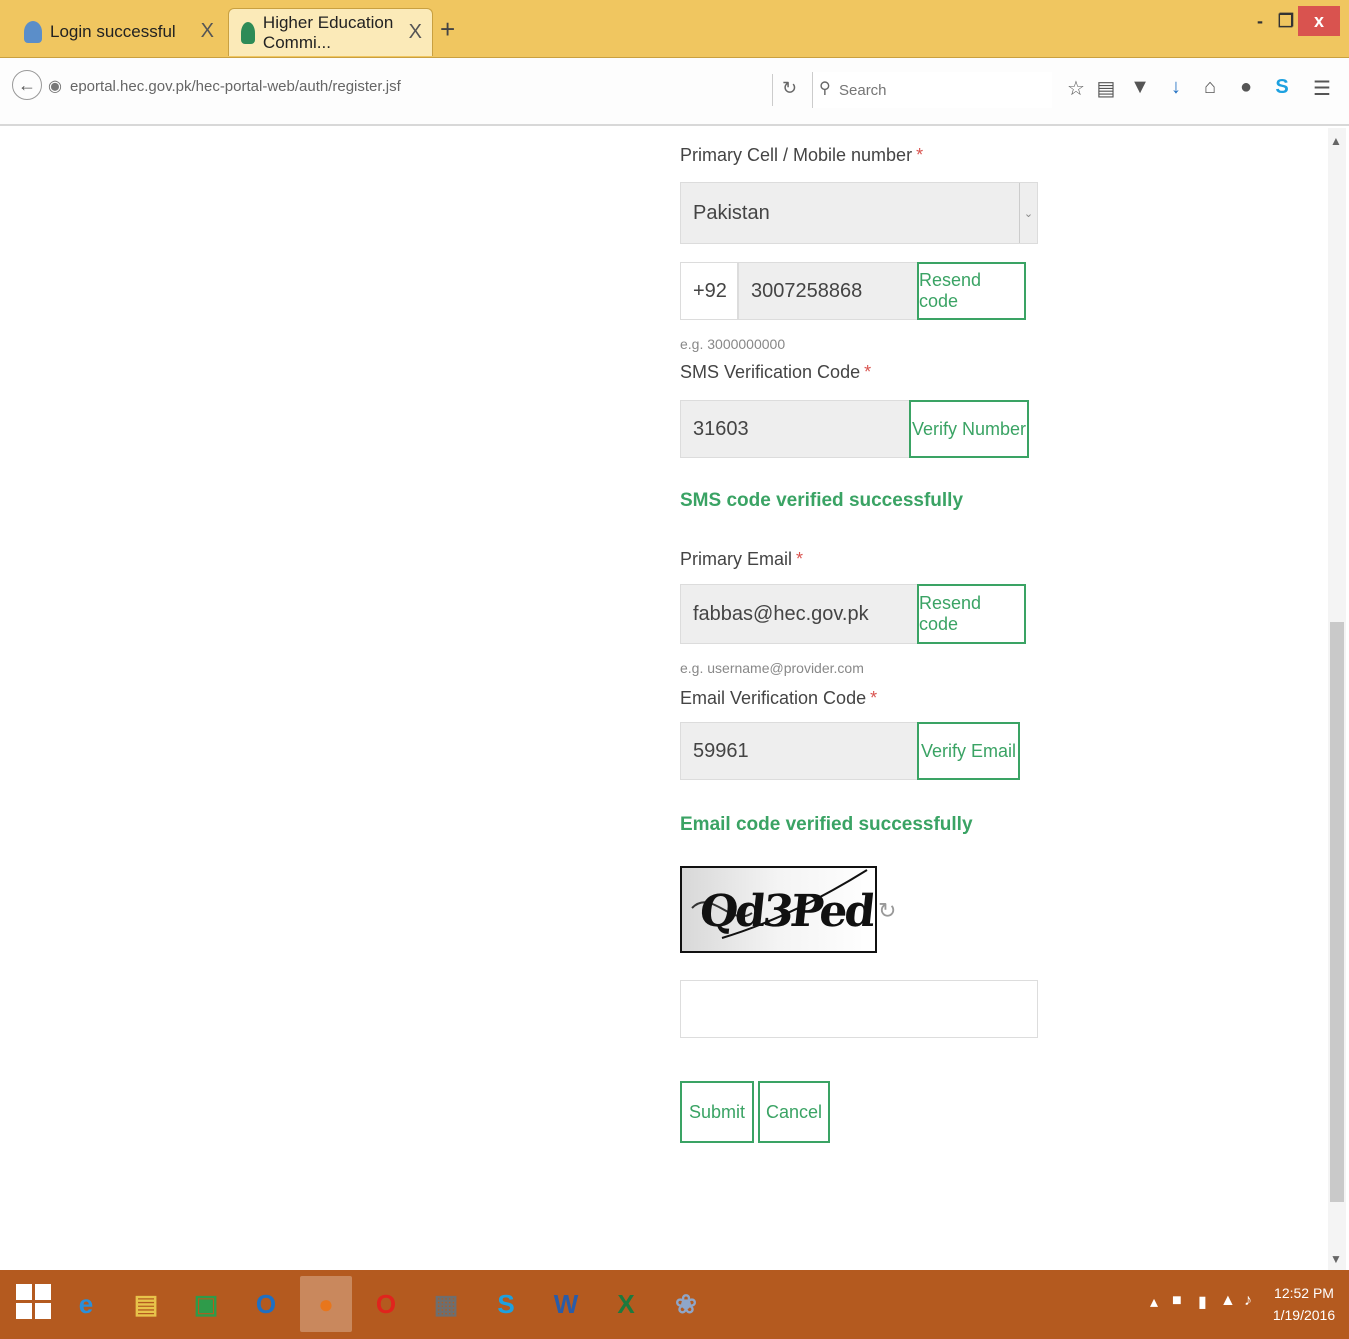  Describe the element at coordinates (1304, 1293) in the screenshot. I see `clock-time: 12:52 PM` at that location.